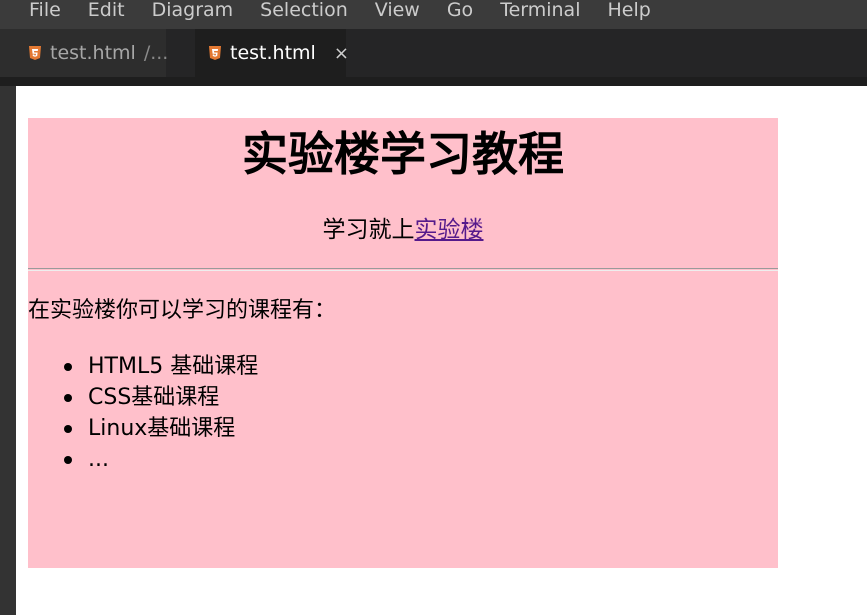 Image resolution: width=867 pixels, height=615 pixels. I want to click on page-title: 实验楼学习教程, so click(403, 154).